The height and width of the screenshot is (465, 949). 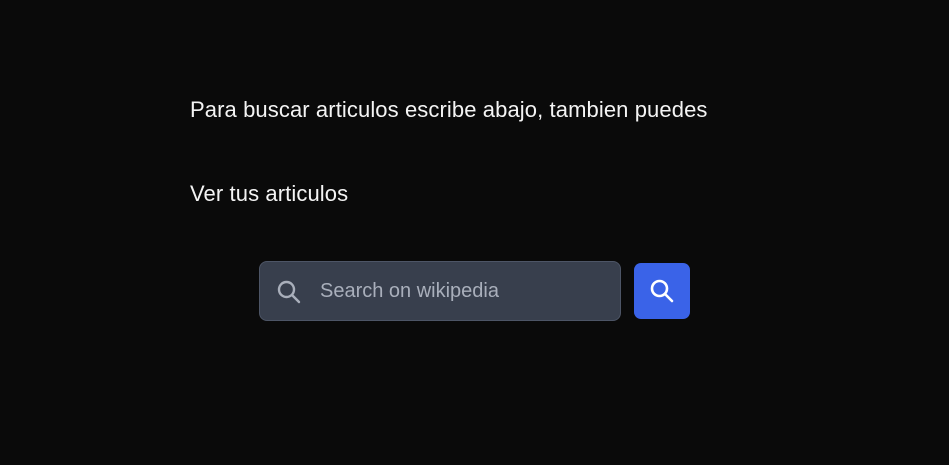 I want to click on view-articles-text: Ver tus articulos, so click(x=269, y=193).